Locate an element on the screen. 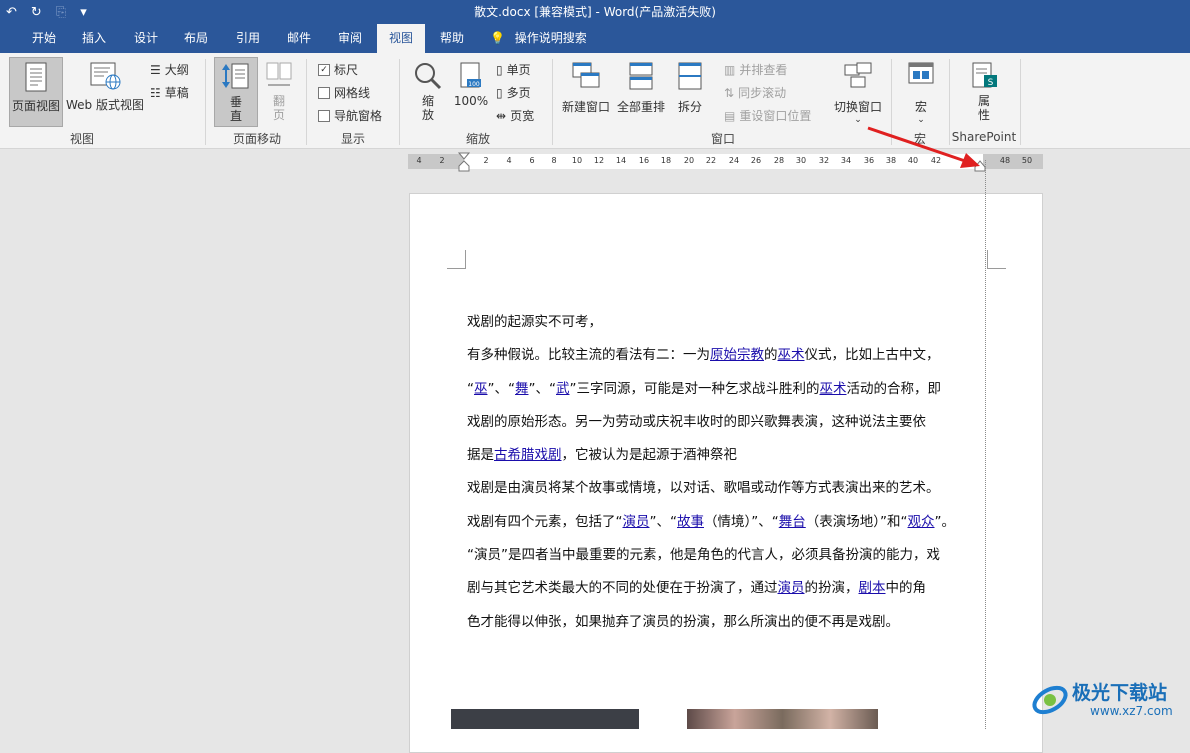 The height and width of the screenshot is (753, 1190). gridlines-checkbox: 网格线 is located at coordinates (344, 92).